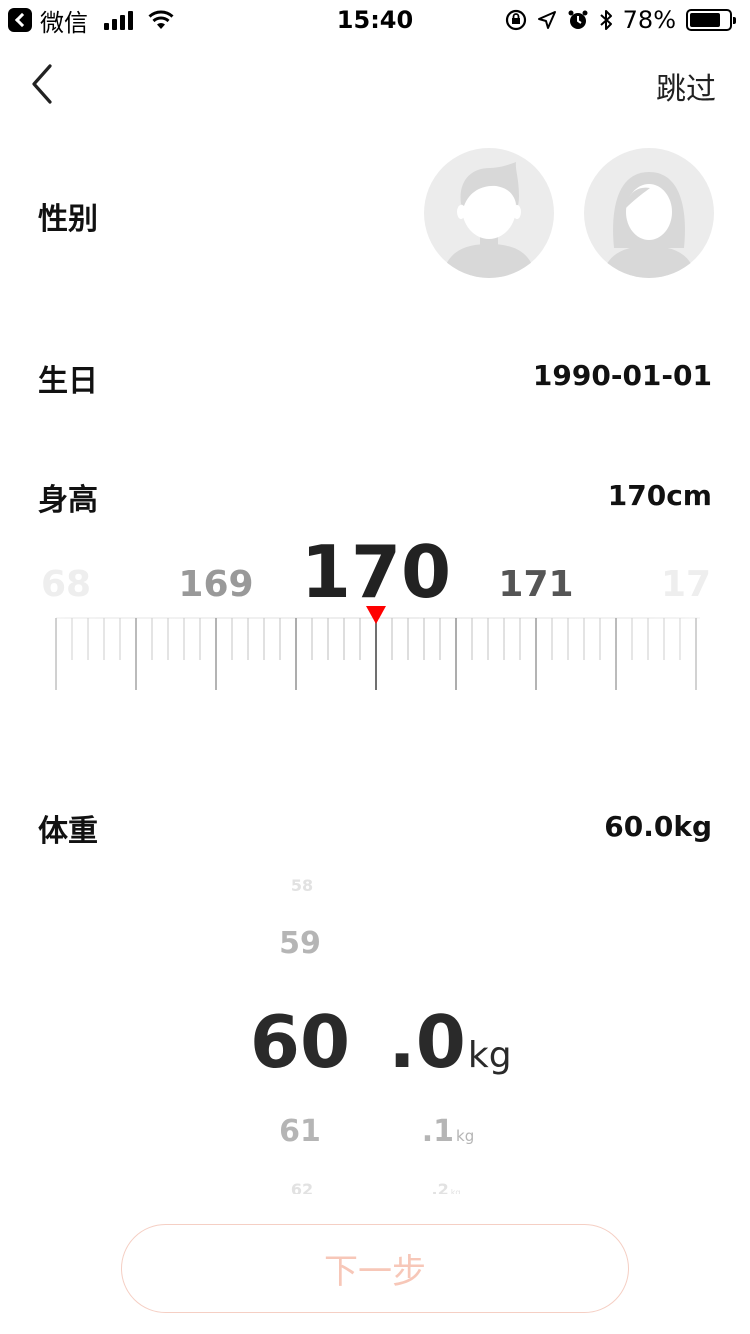 This screenshot has width=750, height=1334. Describe the element at coordinates (578, 19) in the screenshot. I see `alarm-icon` at that location.